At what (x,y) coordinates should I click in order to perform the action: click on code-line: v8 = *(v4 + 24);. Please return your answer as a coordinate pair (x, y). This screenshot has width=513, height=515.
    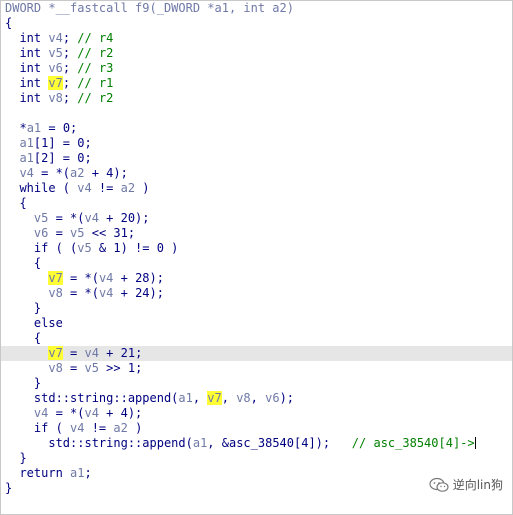
    Looking at the image, I should click on (256, 293).